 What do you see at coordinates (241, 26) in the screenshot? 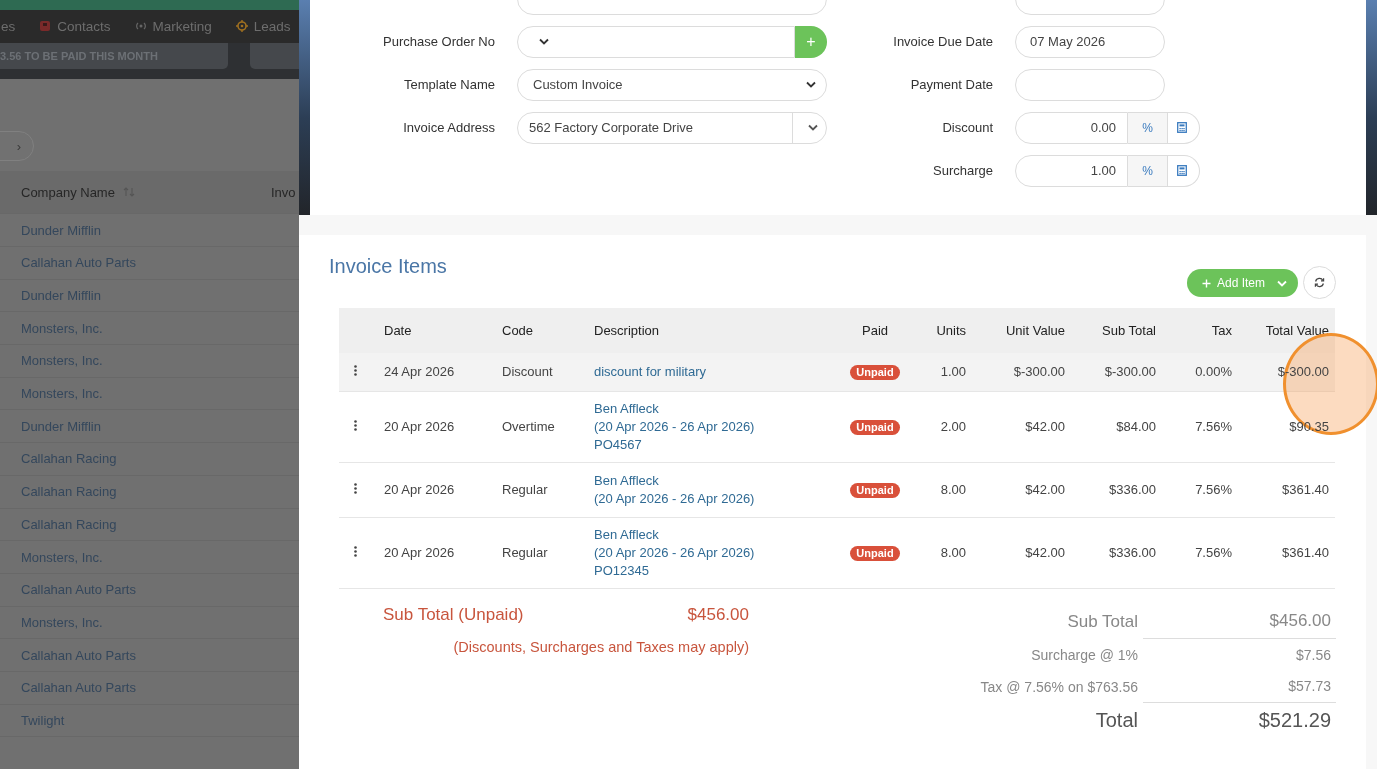
I see `target-icon` at bounding box center [241, 26].